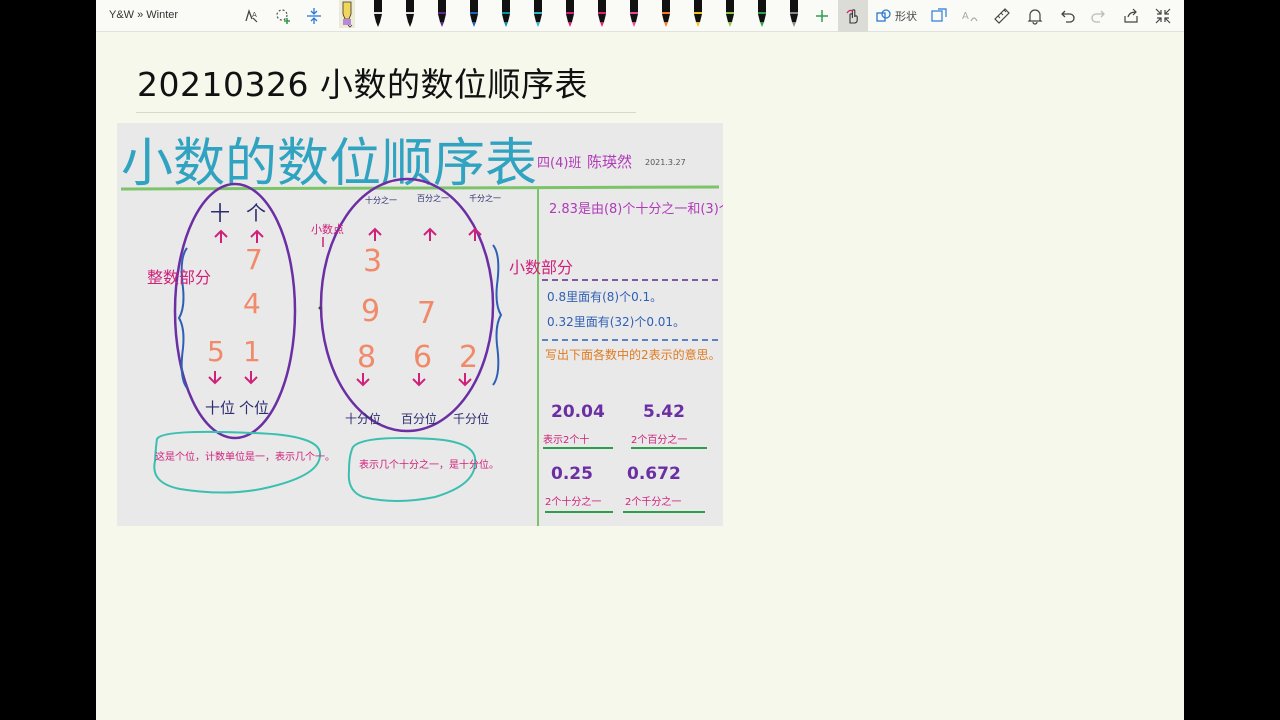 The height and width of the screenshot is (720, 1280). I want to click on digit: 2, so click(468, 357).